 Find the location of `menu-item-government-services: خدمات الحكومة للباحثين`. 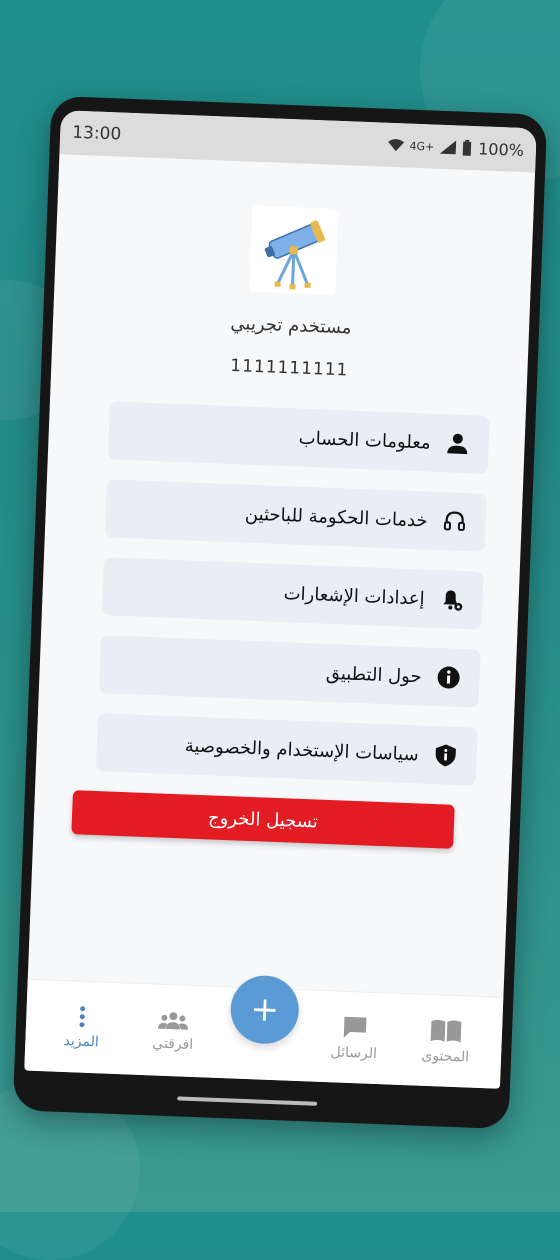

menu-item-government-services: خدمات الحكومة للباحثين is located at coordinates (295, 515).